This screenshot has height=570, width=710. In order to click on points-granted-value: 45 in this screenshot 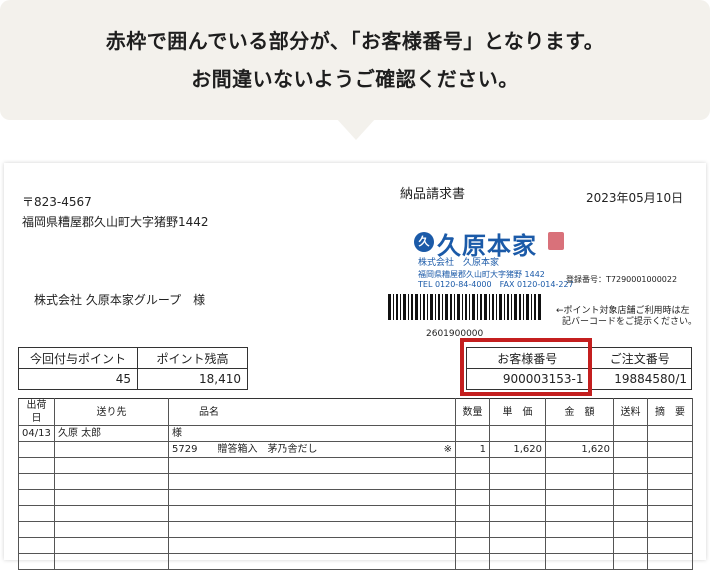, I will do `click(78, 379)`.